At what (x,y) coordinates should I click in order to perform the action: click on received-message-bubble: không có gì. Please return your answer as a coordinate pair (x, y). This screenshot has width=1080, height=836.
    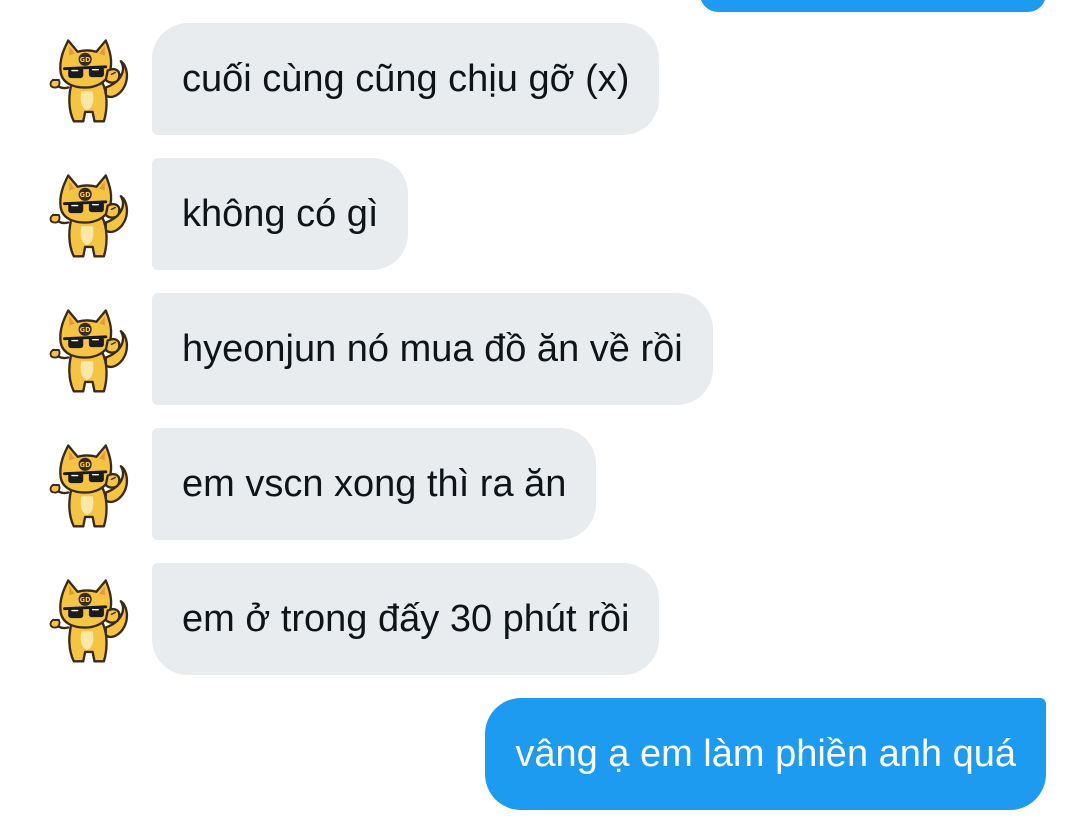
    Looking at the image, I should click on (280, 214).